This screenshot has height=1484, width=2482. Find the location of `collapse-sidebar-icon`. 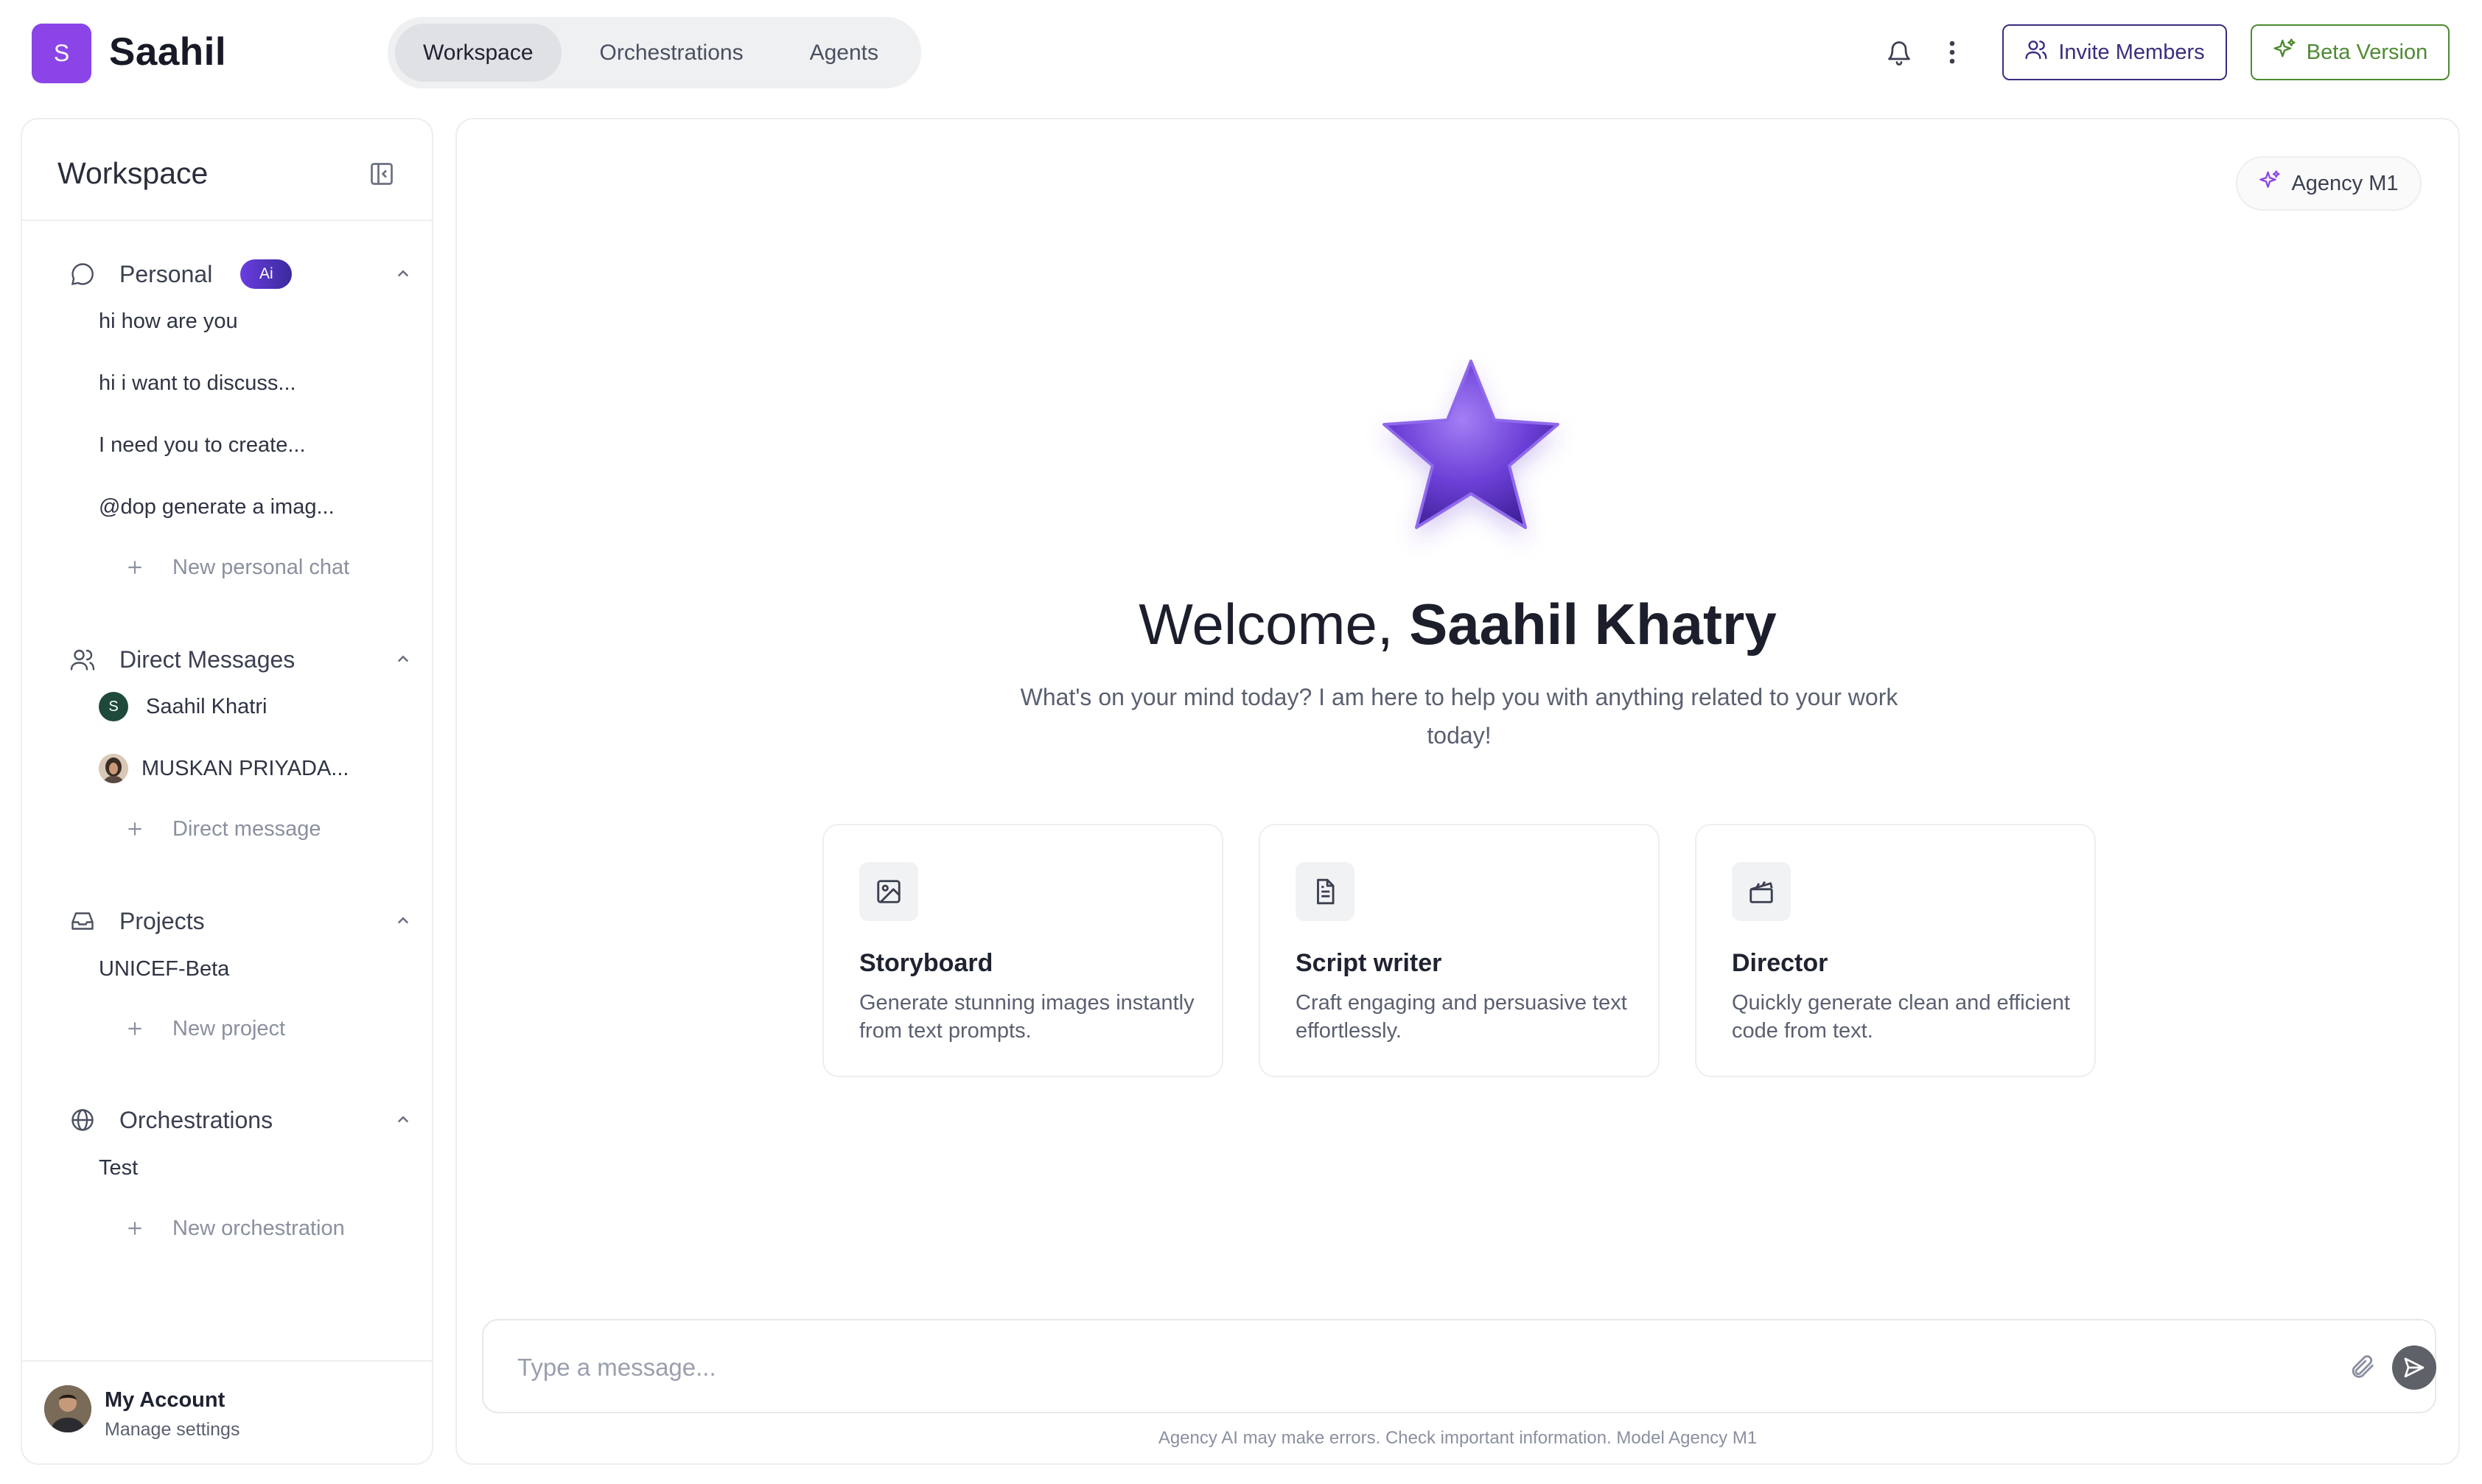

collapse-sidebar-icon is located at coordinates (383, 175).